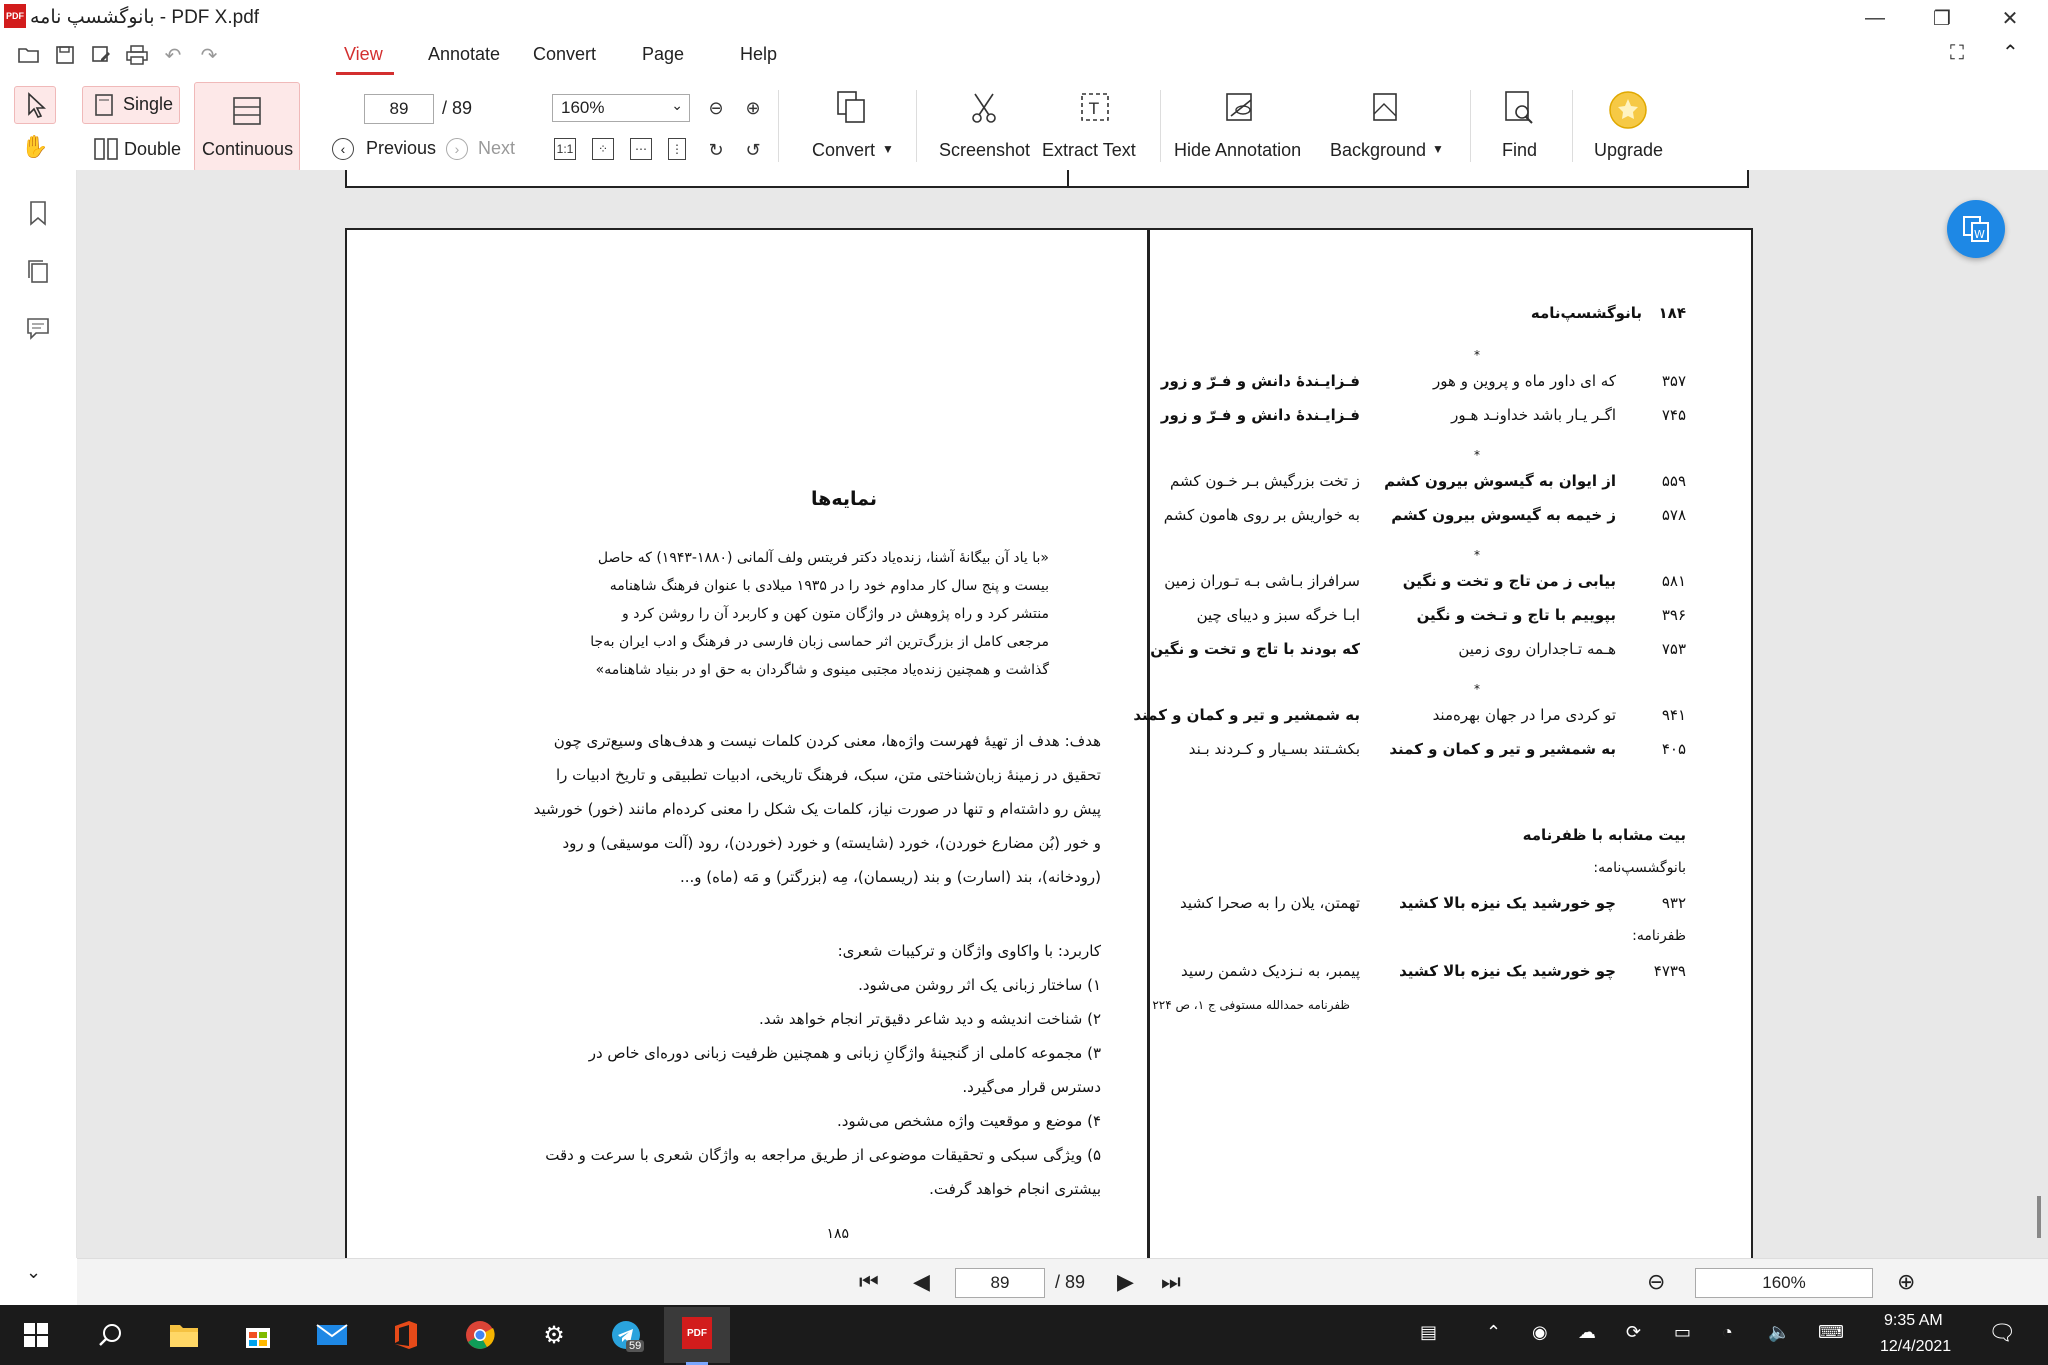 This screenshot has height=1365, width=2048. I want to click on next-page-arrow-icon: ▶, so click(1130, 1282).